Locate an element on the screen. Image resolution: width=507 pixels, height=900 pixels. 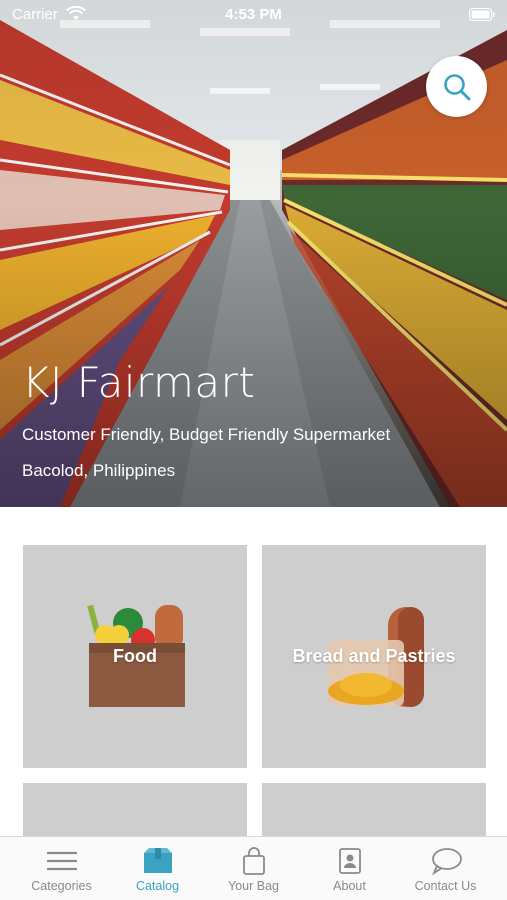
status-bar: Carrier 4:53 PM is located at coordinates (253, 15).